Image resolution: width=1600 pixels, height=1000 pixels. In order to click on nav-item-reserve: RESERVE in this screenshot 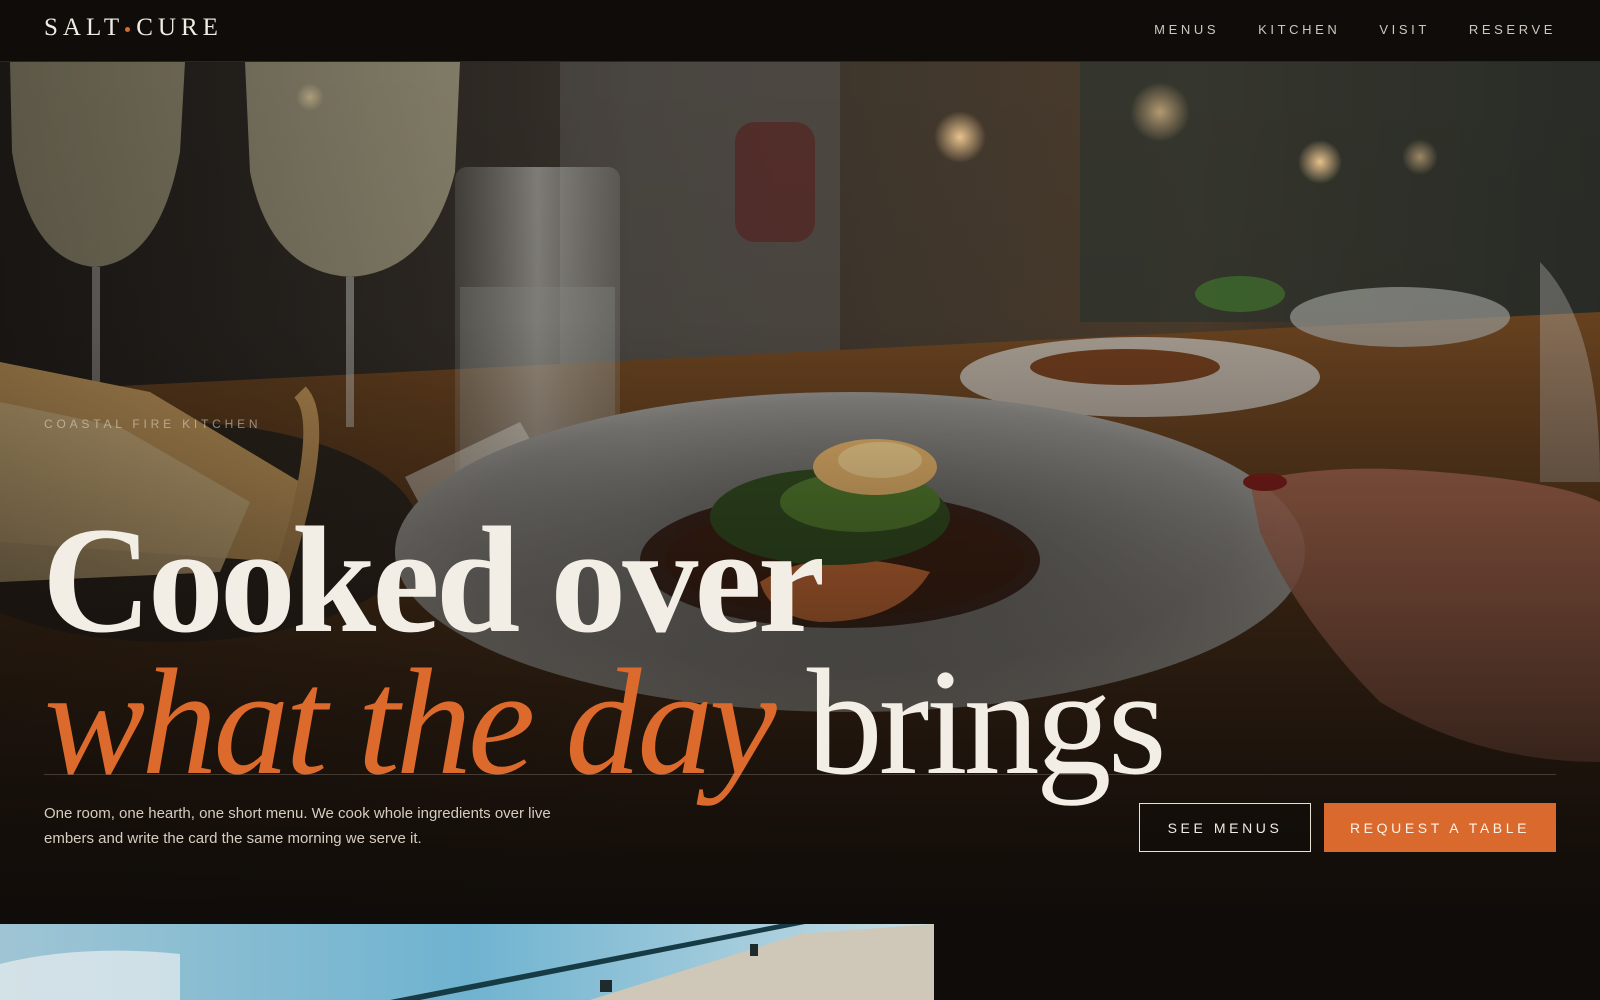, I will do `click(1512, 30)`.